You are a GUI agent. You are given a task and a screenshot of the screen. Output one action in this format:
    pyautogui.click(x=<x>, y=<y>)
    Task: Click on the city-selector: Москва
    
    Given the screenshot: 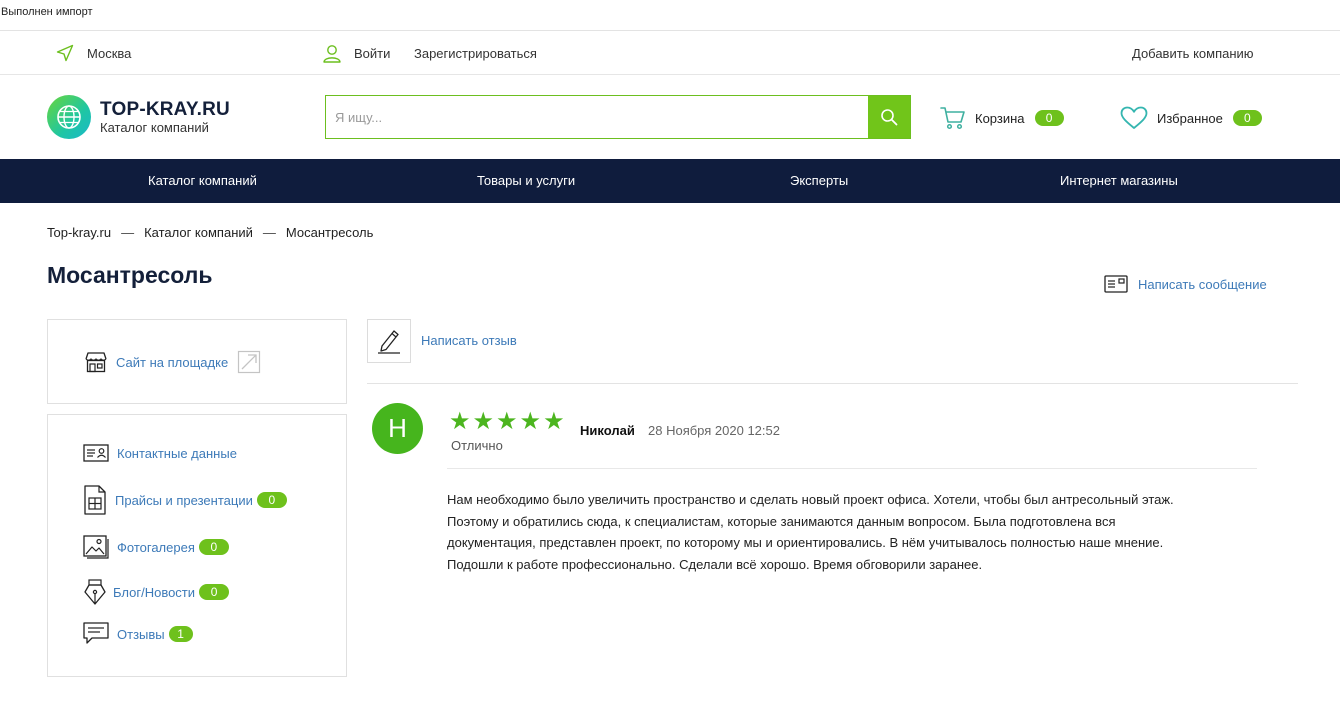 What is the action you would take?
    pyautogui.click(x=93, y=53)
    